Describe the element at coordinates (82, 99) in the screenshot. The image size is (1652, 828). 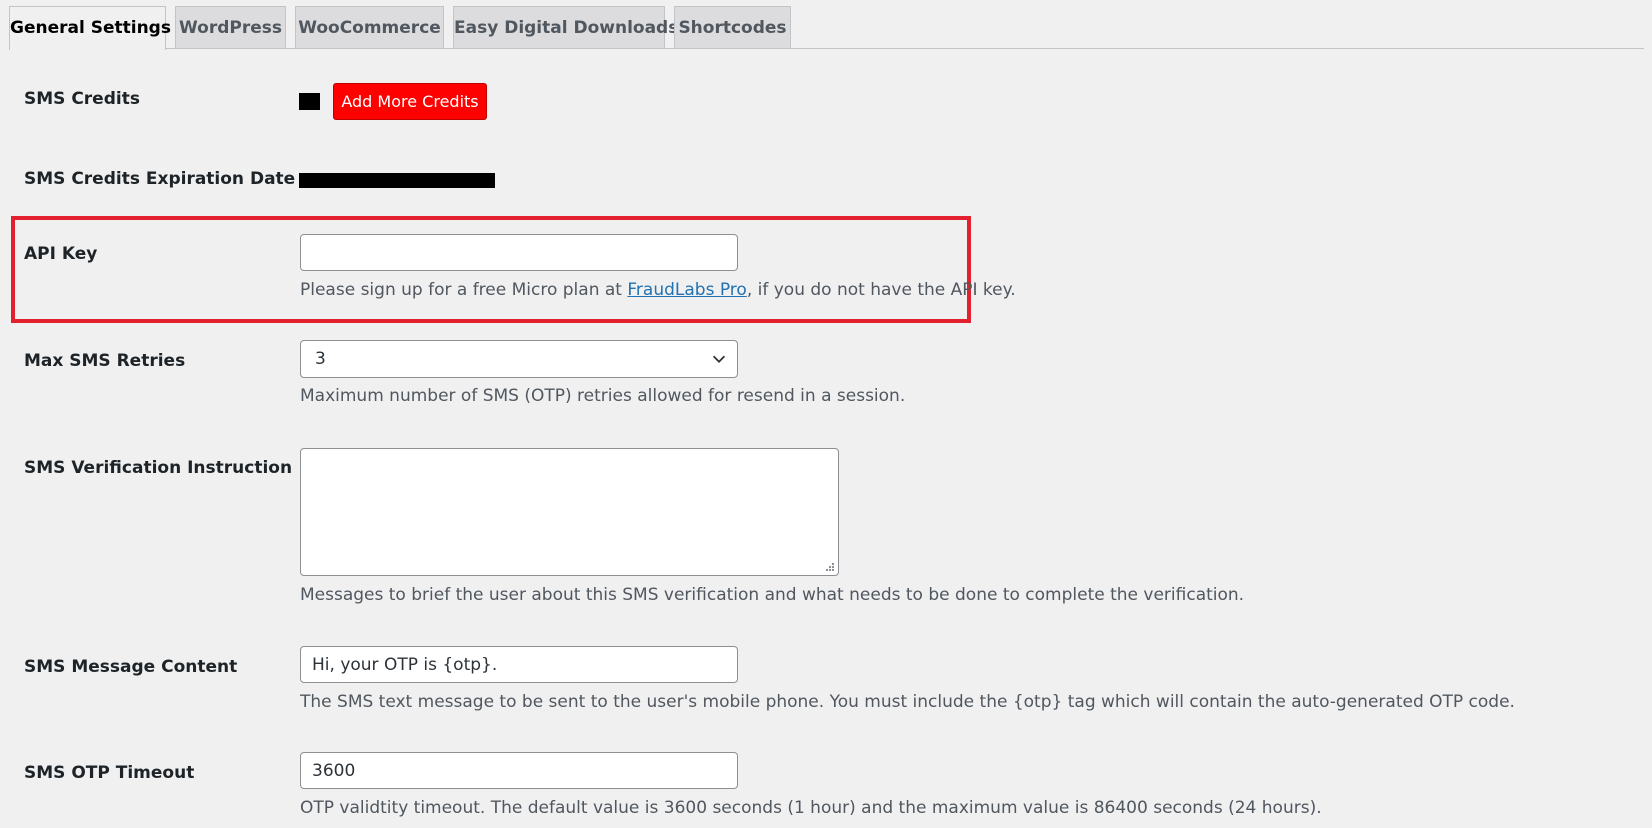
I see `sms-credits-label: SMS Credits` at that location.